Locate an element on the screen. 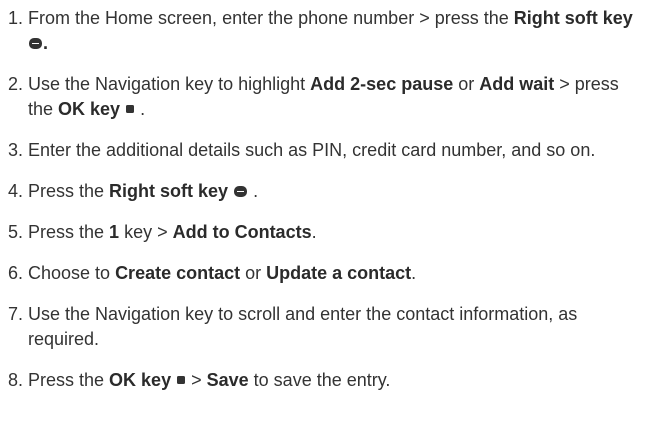  step-number: 8. is located at coordinates (16, 380).